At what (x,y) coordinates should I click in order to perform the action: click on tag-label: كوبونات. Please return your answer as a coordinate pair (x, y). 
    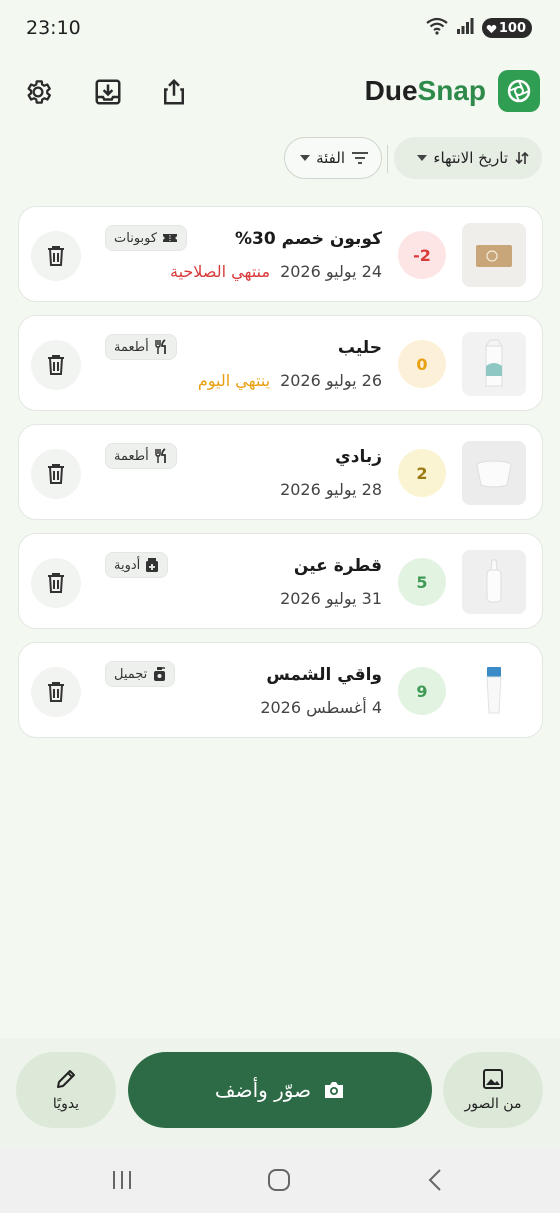
    Looking at the image, I should click on (136, 238).